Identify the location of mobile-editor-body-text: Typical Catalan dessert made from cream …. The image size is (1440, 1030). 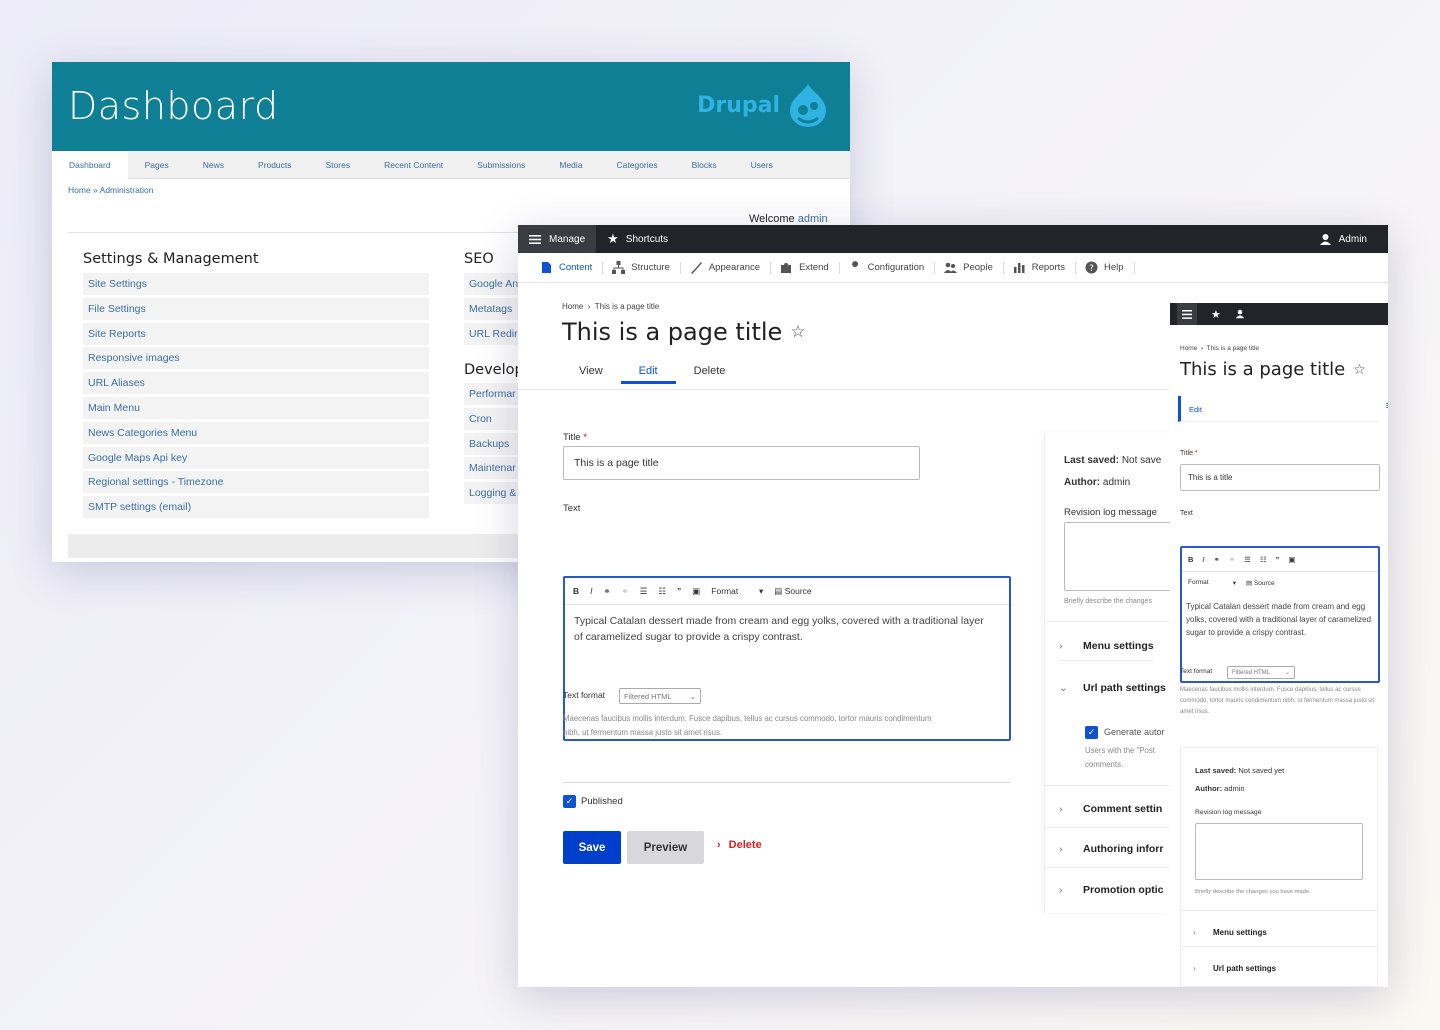
(1280, 619).